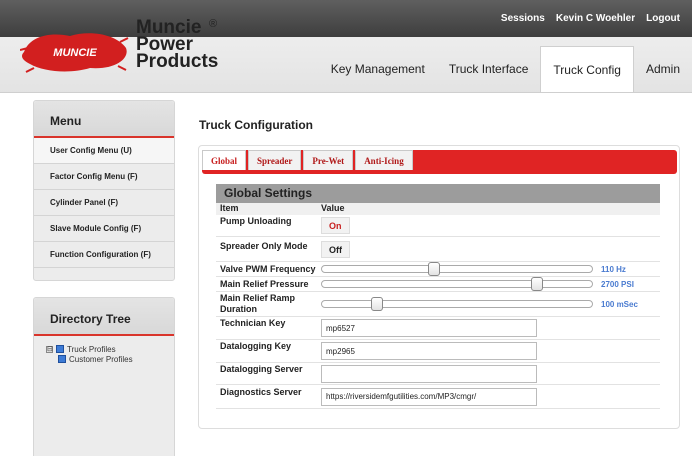  What do you see at coordinates (429, 373) in the screenshot?
I see `datalogging-server-input` at bounding box center [429, 373].